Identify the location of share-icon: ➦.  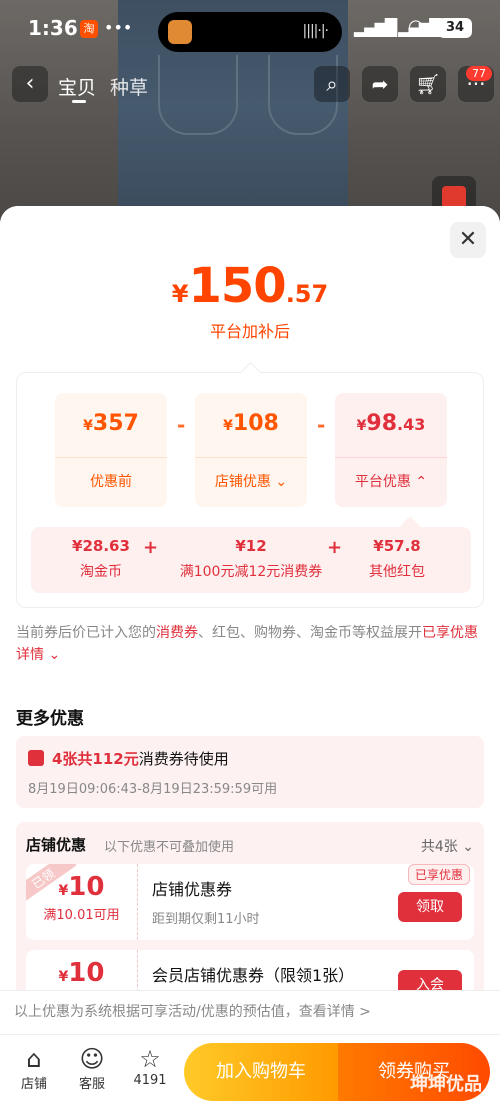
(380, 84).